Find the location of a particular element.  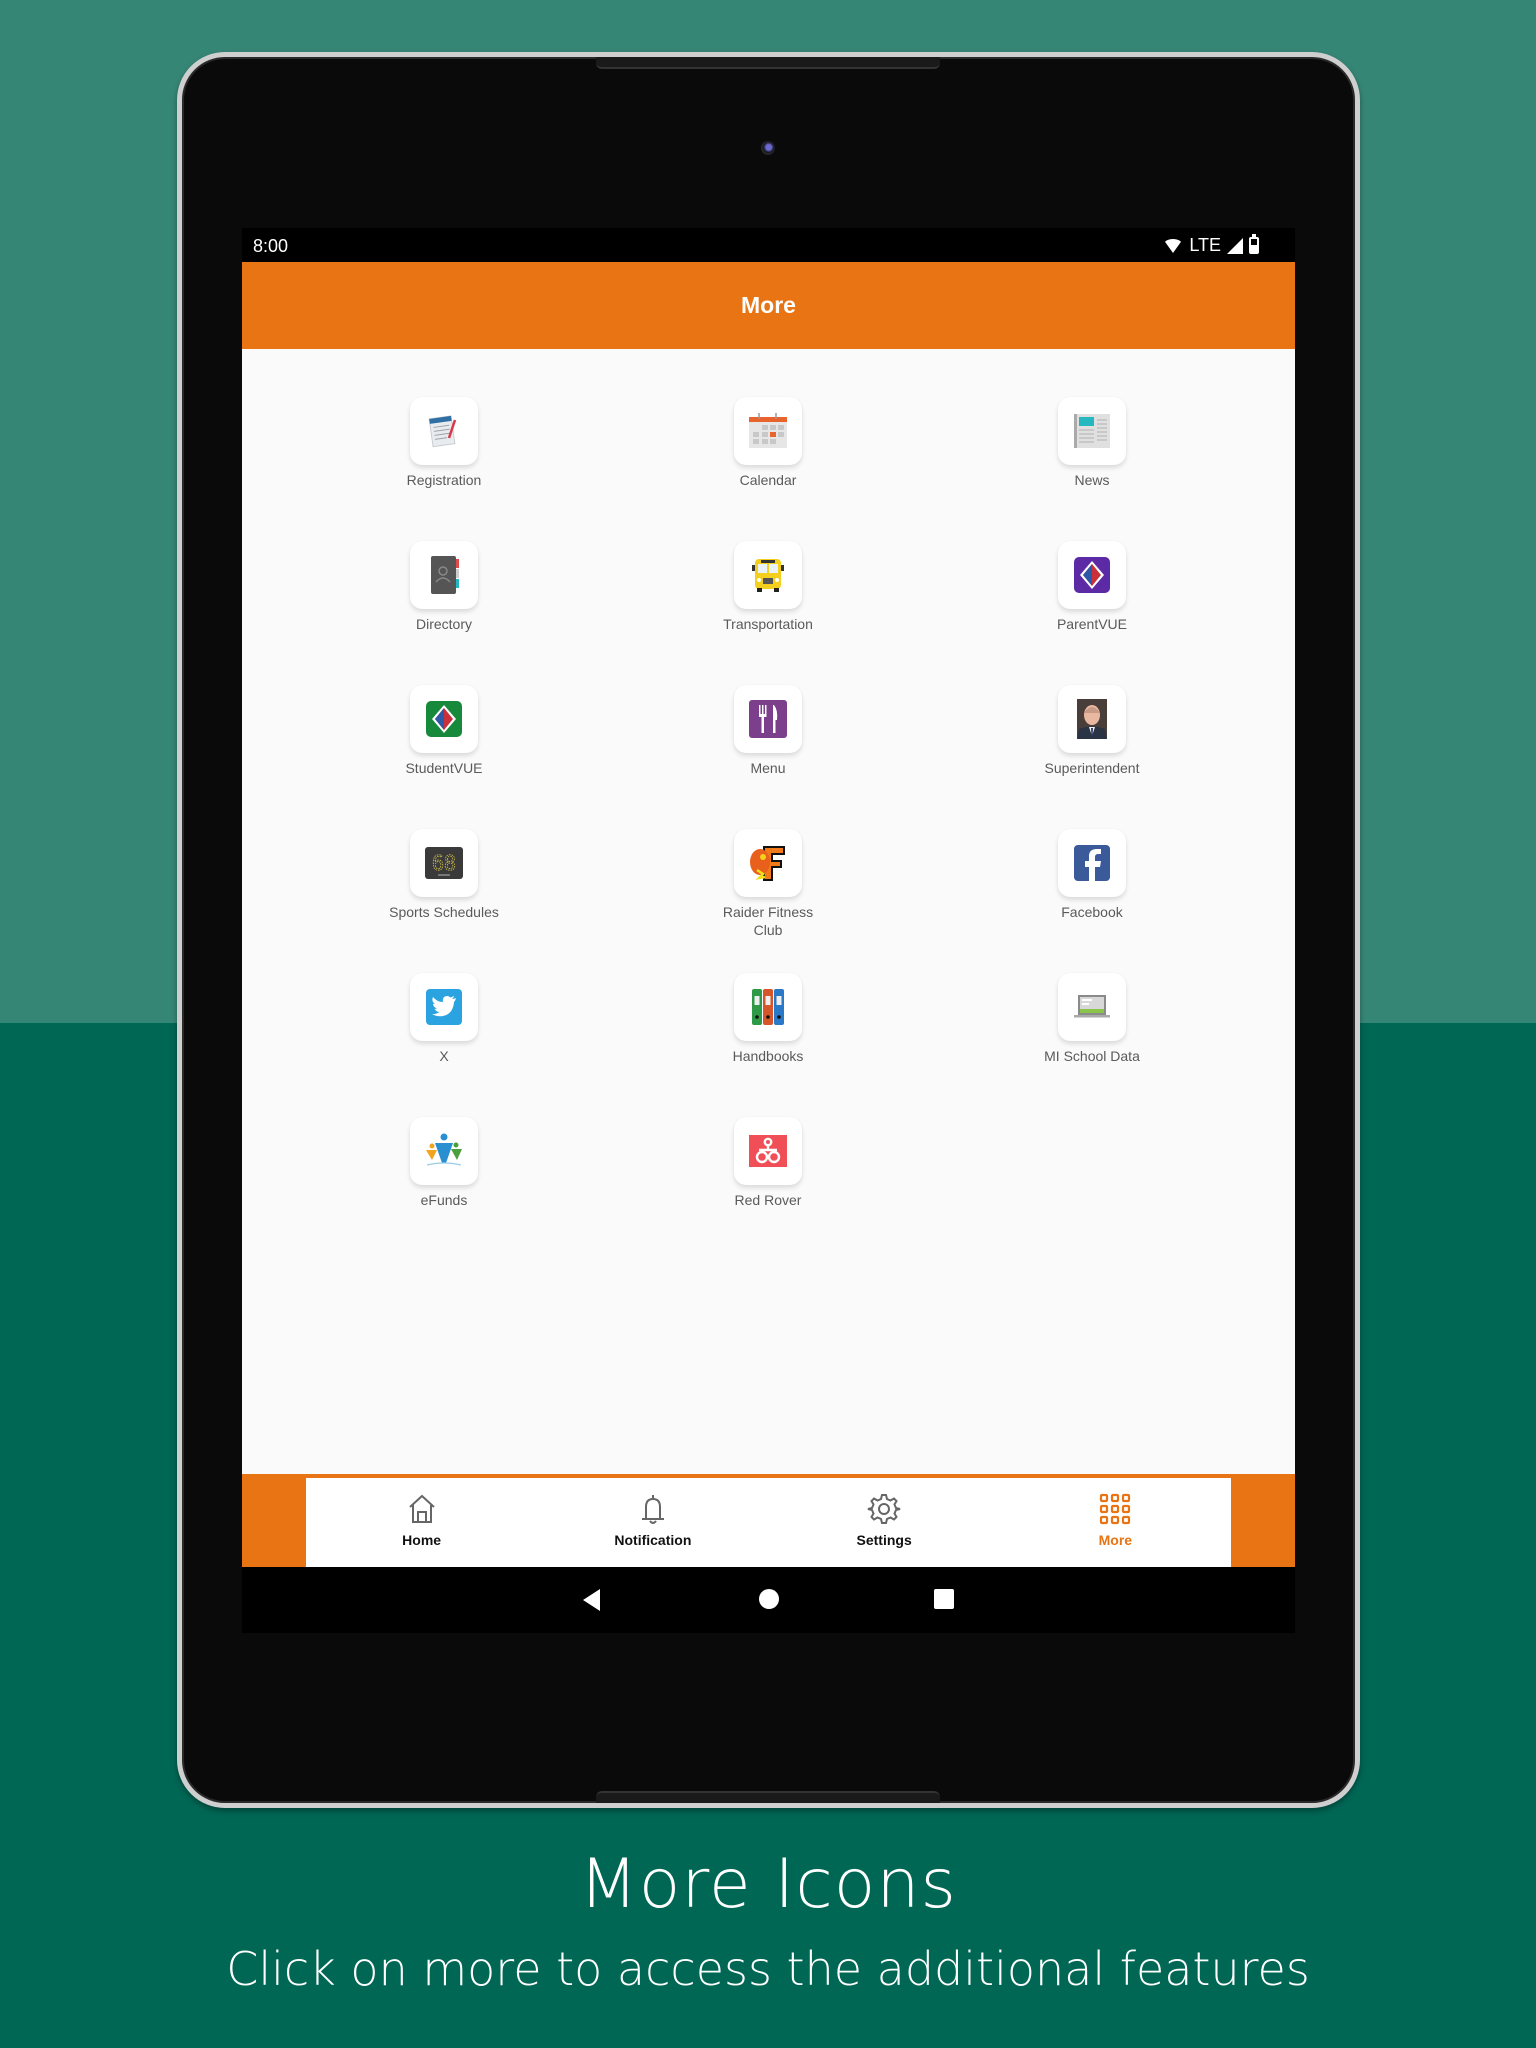

recent-apps-icon is located at coordinates (944, 1599).